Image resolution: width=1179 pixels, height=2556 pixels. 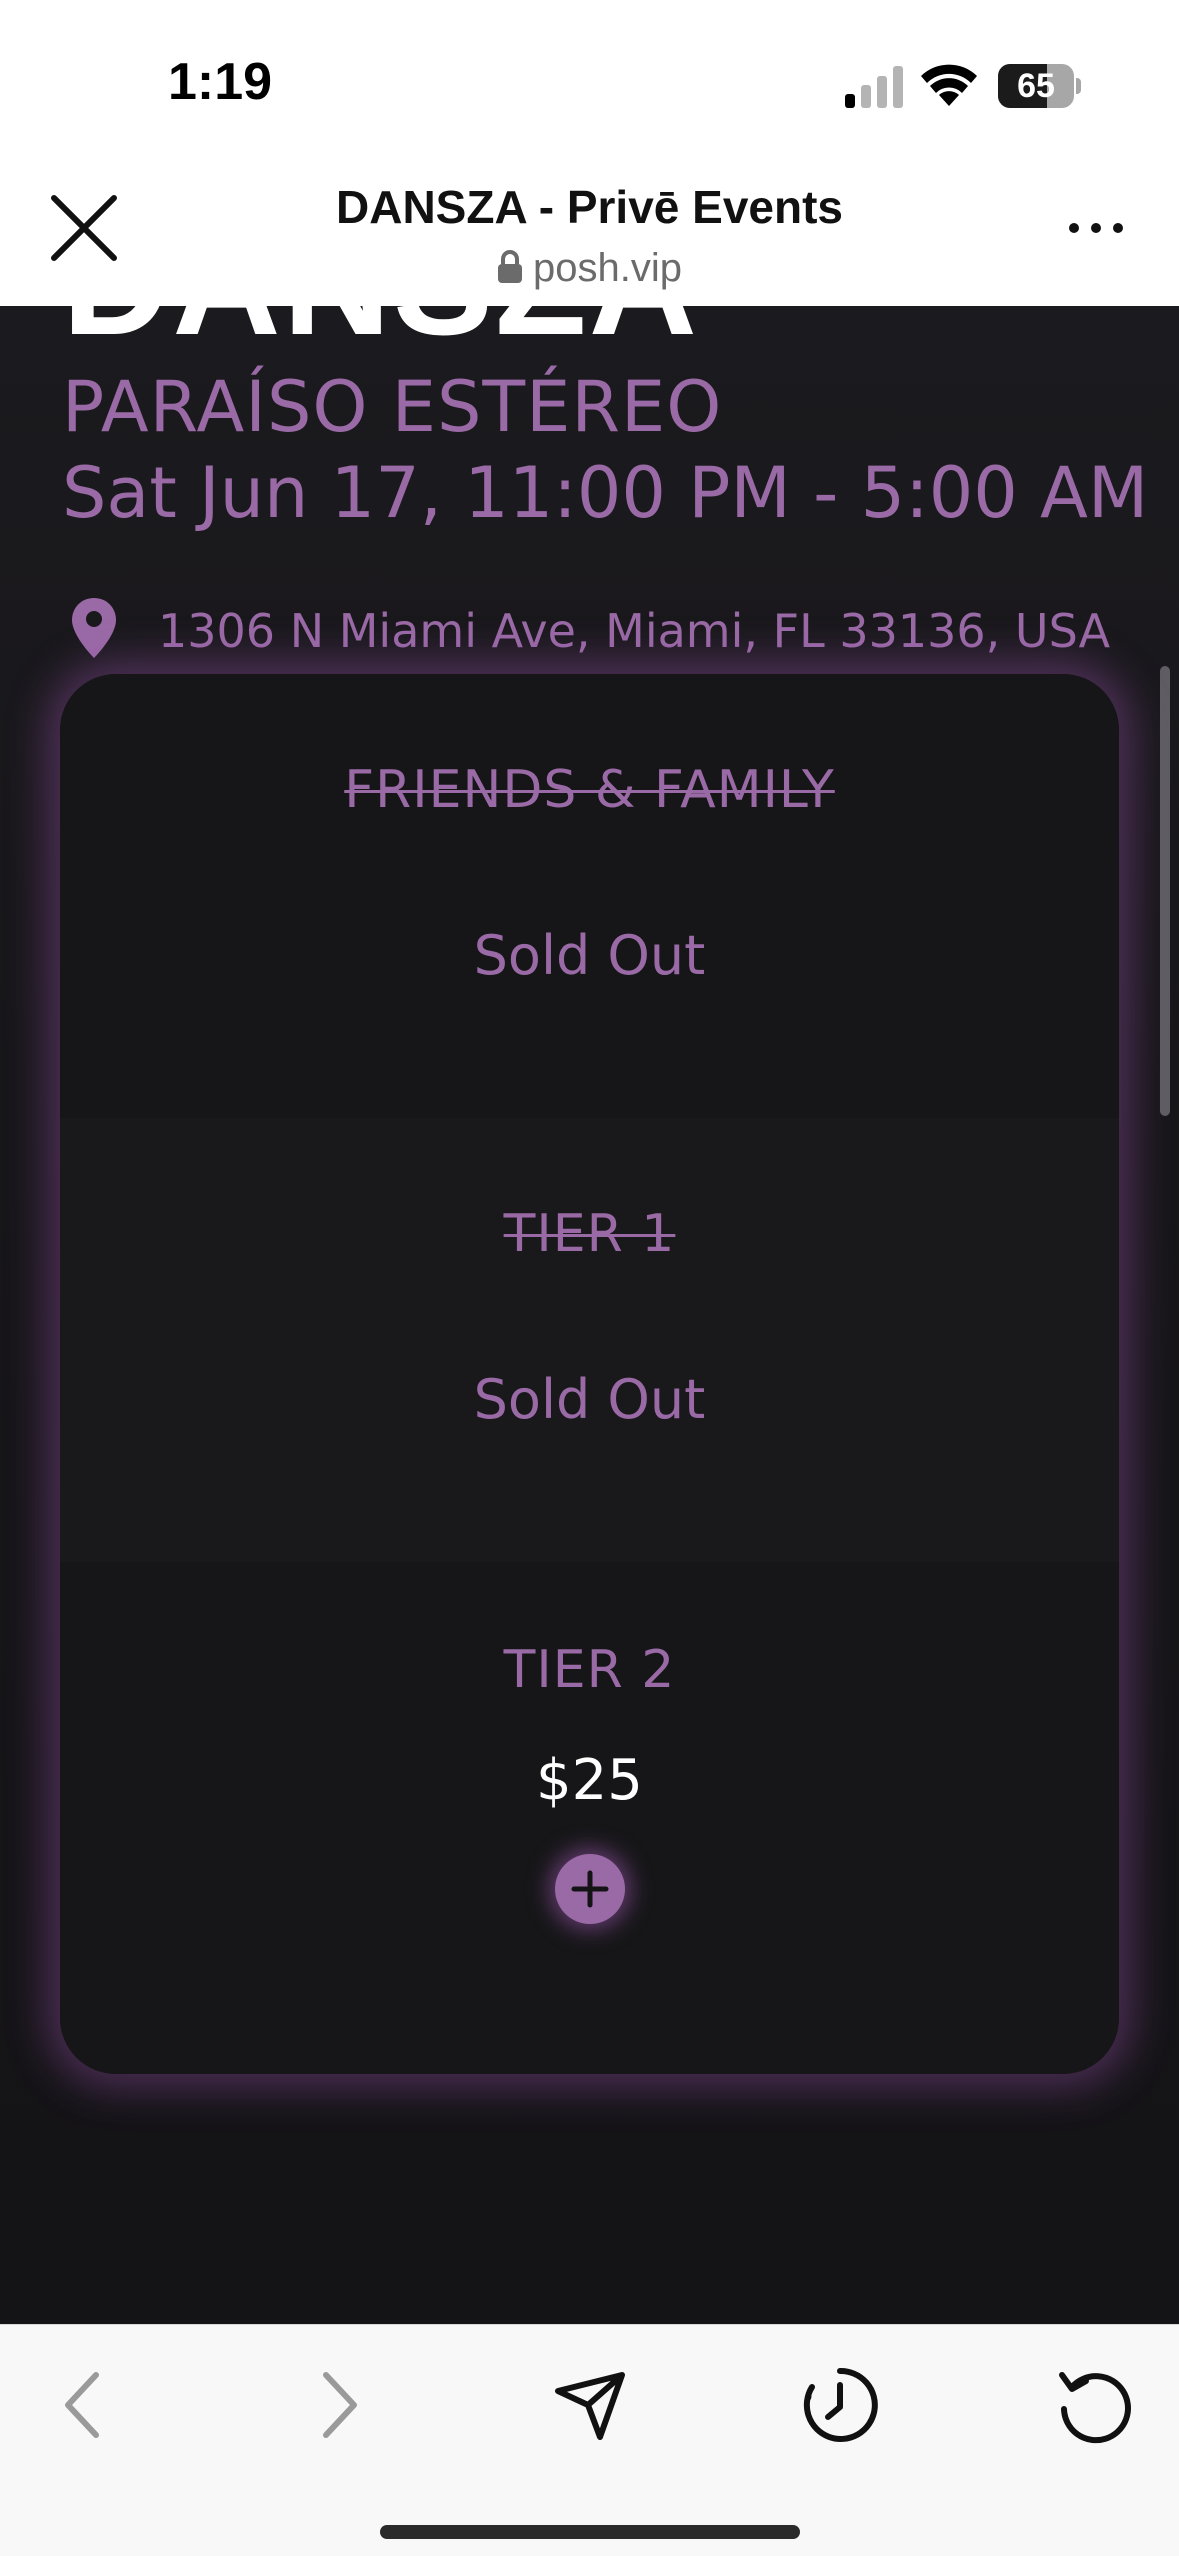 What do you see at coordinates (589, 1780) in the screenshot?
I see `ticket-tier-price: $25` at bounding box center [589, 1780].